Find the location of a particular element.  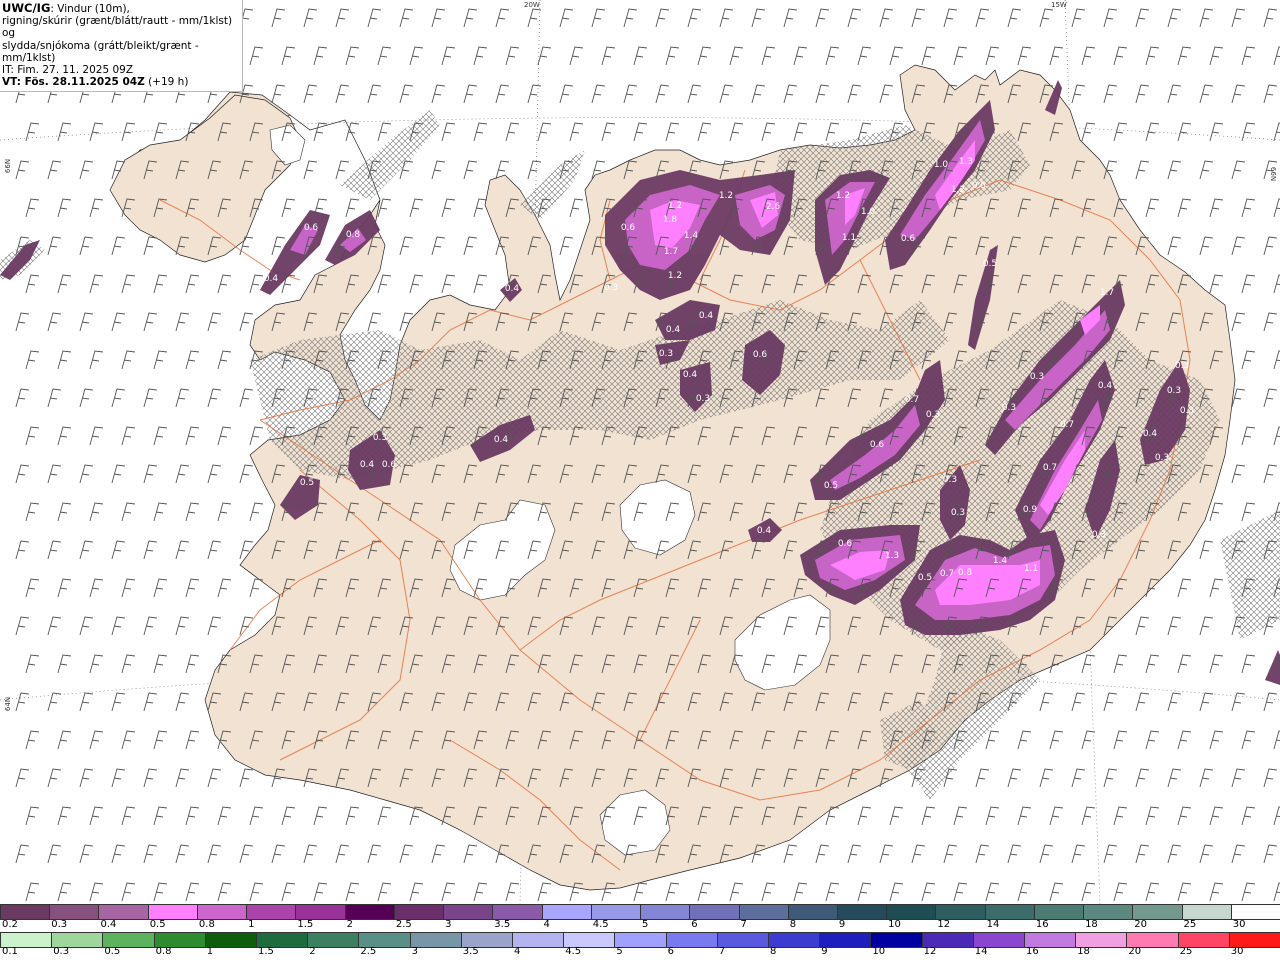

snow-color-scale is located at coordinates (640, 912).